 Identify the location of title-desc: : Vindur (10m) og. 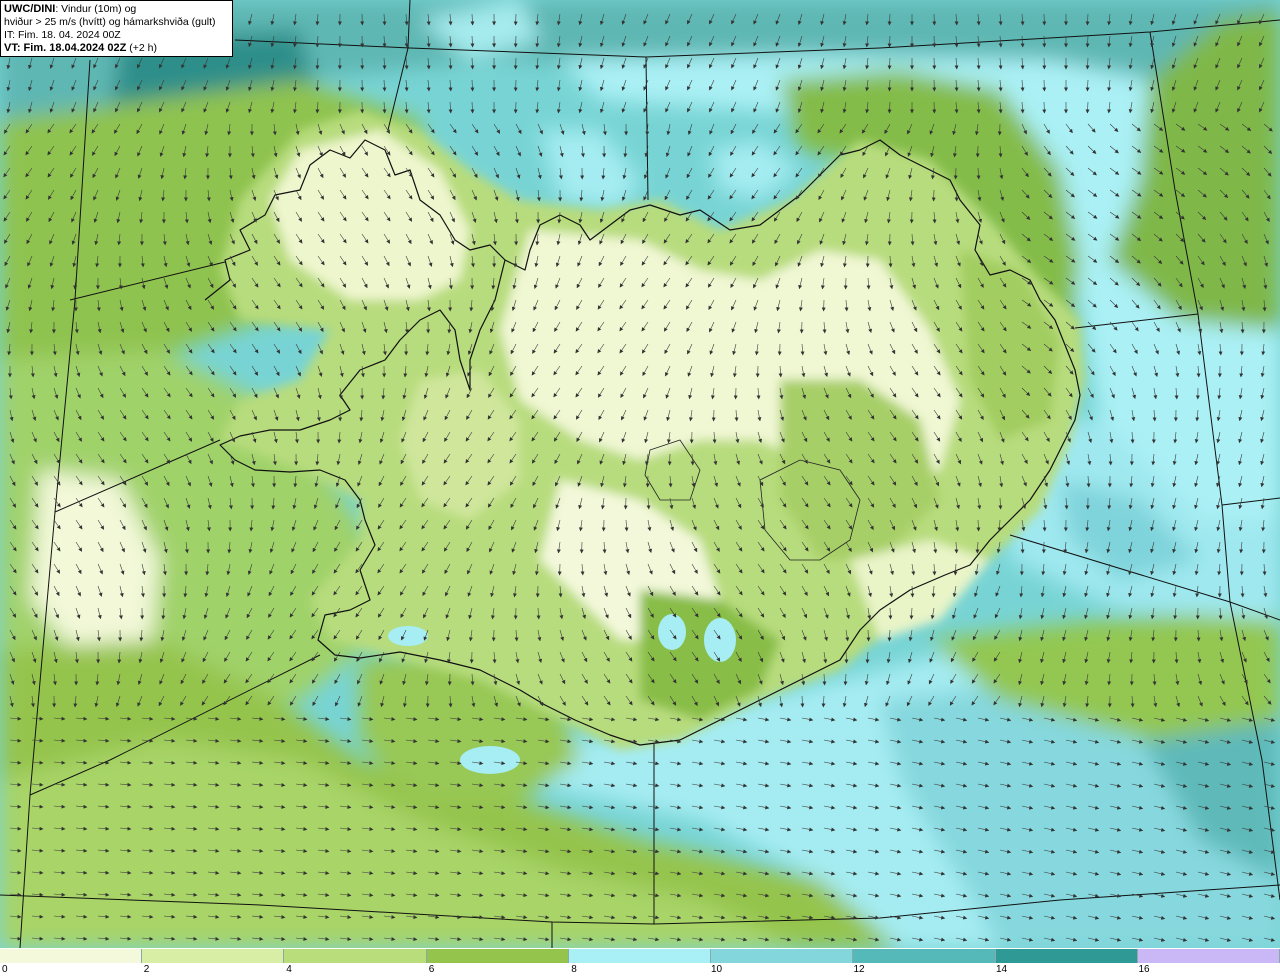
(96, 9).